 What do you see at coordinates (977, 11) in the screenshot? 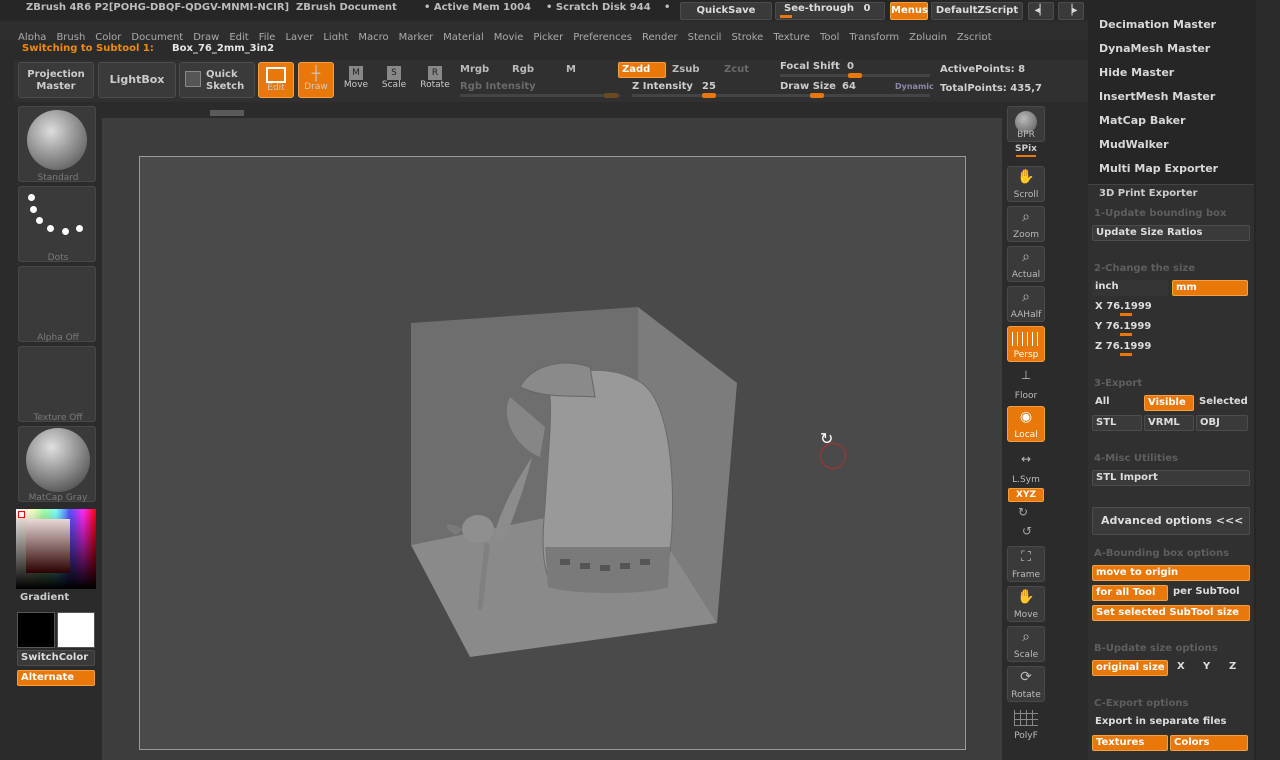
I see `default-zscript-button: DefaultZScript` at bounding box center [977, 11].